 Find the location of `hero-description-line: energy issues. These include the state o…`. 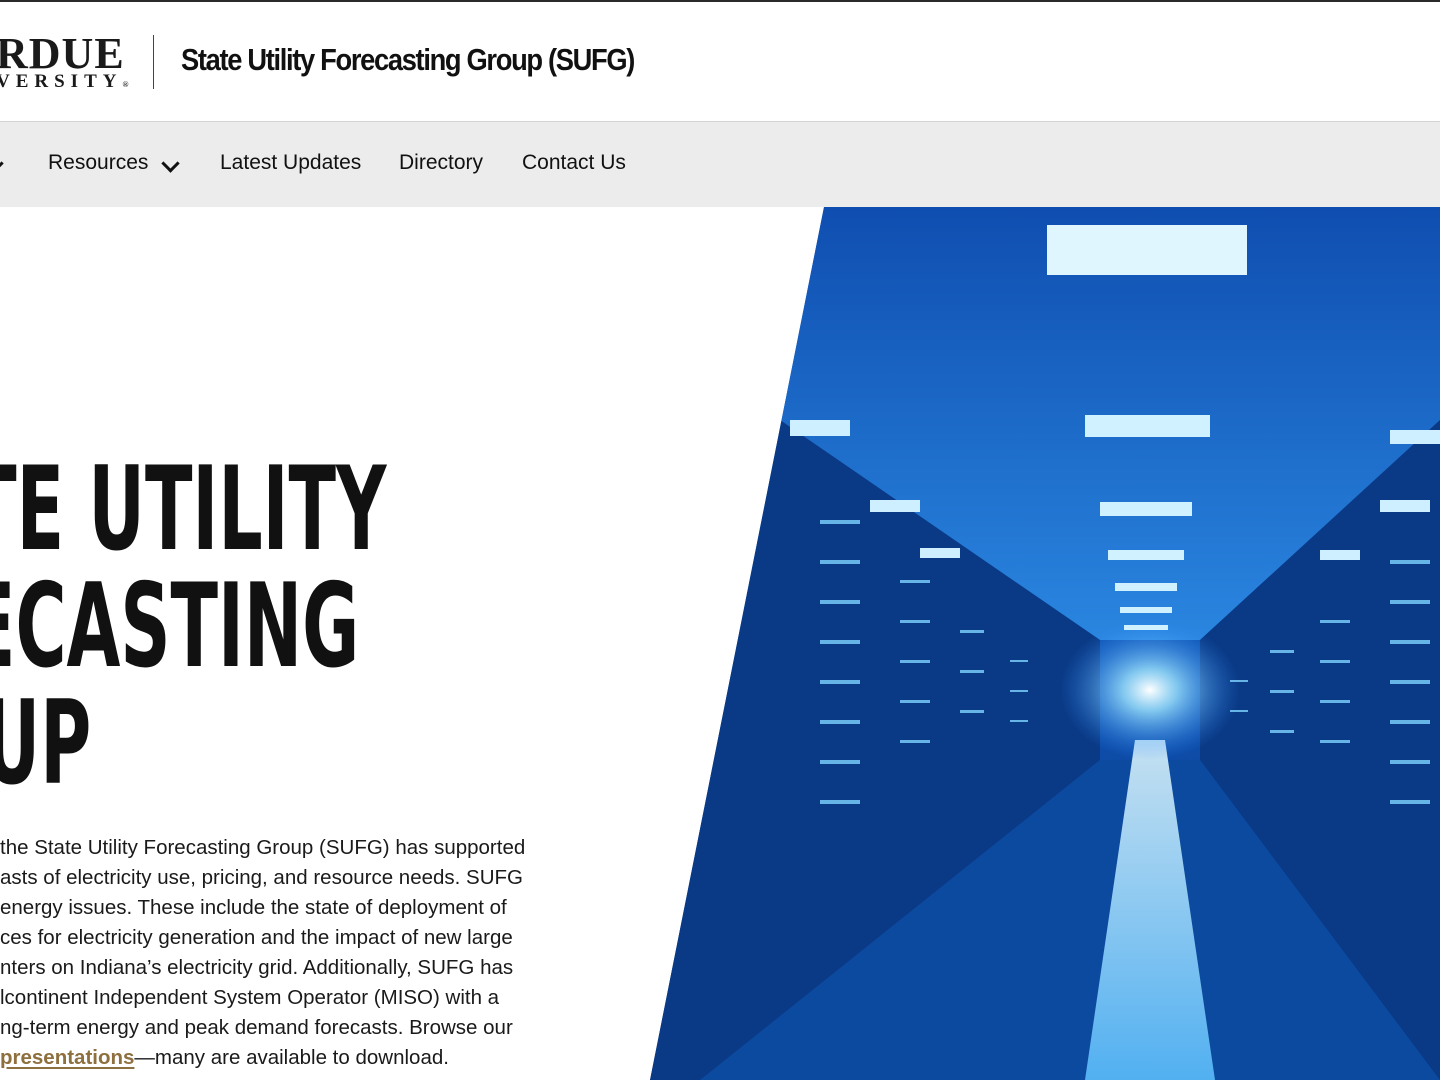

hero-description-line: energy issues. These include the state o… is located at coordinates (253, 907).